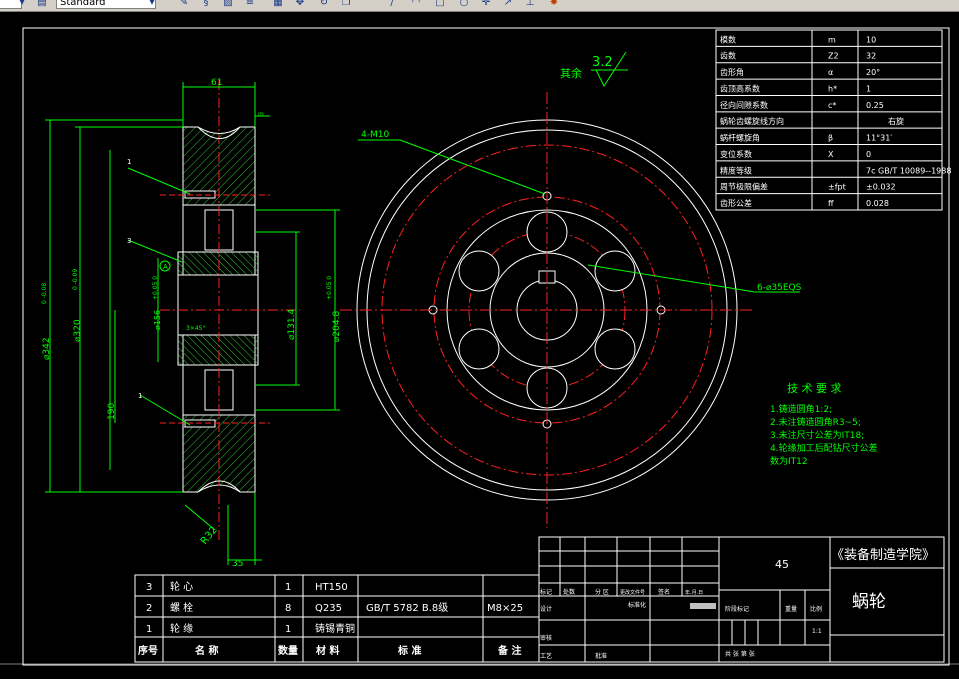 Image resolution: width=959 pixels, height=679 pixels. What do you see at coordinates (875, 105) in the screenshot?
I see `param-value: 0.25` at bounding box center [875, 105].